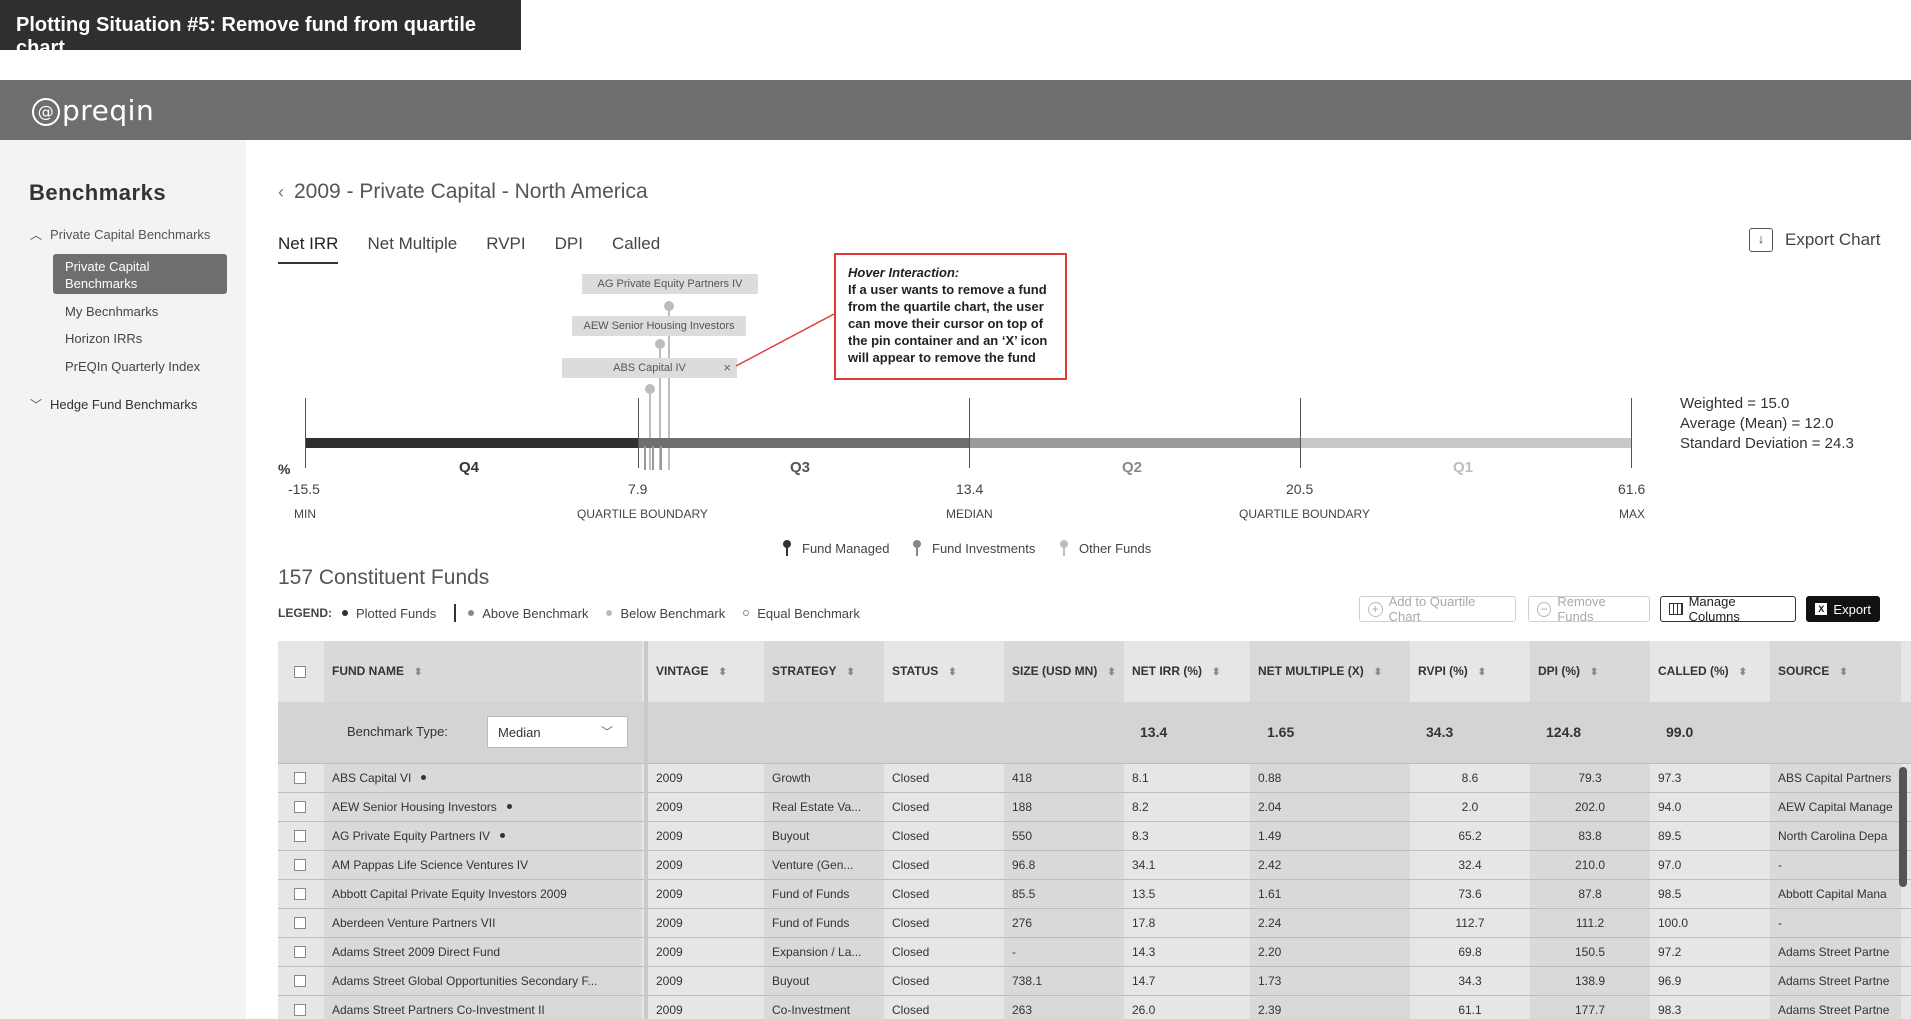  What do you see at coordinates (281, 192) in the screenshot?
I see `back-chevron-icon: ‹` at bounding box center [281, 192].